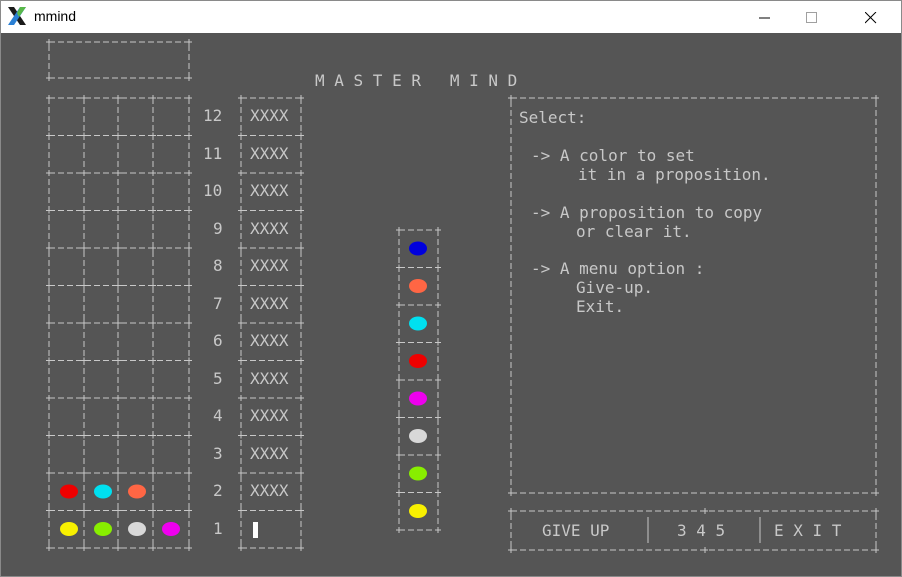  I want to click on maximize-button, so click(811, 17).